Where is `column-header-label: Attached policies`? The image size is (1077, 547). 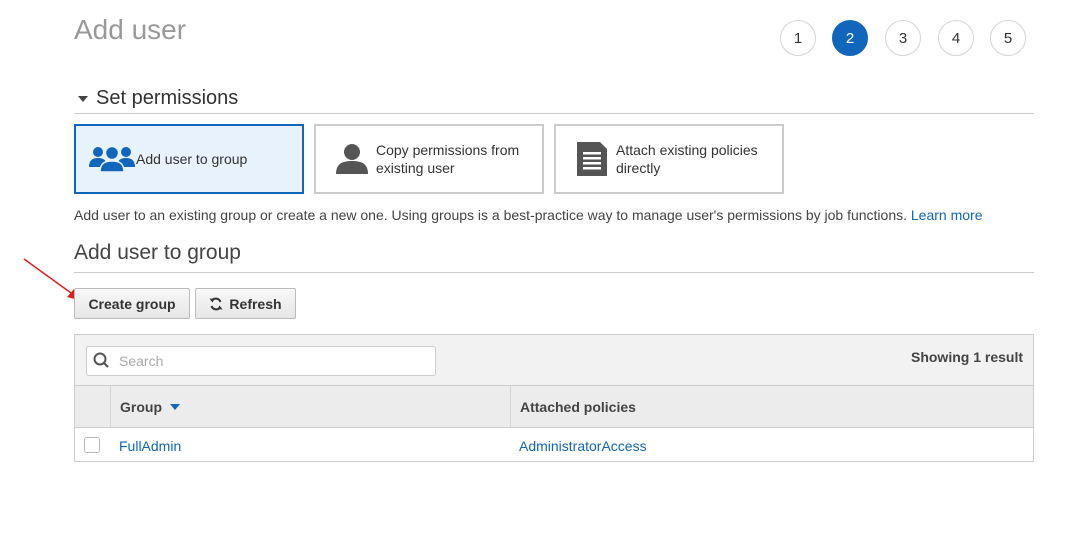 column-header-label: Attached policies is located at coordinates (578, 407).